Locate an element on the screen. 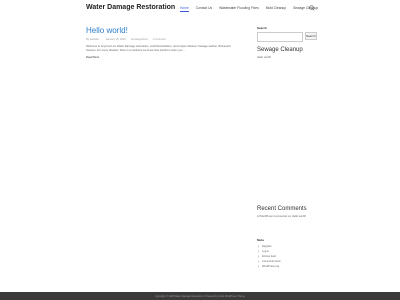 The image size is (400, 300). nav-item-home: Home is located at coordinates (184, 9).